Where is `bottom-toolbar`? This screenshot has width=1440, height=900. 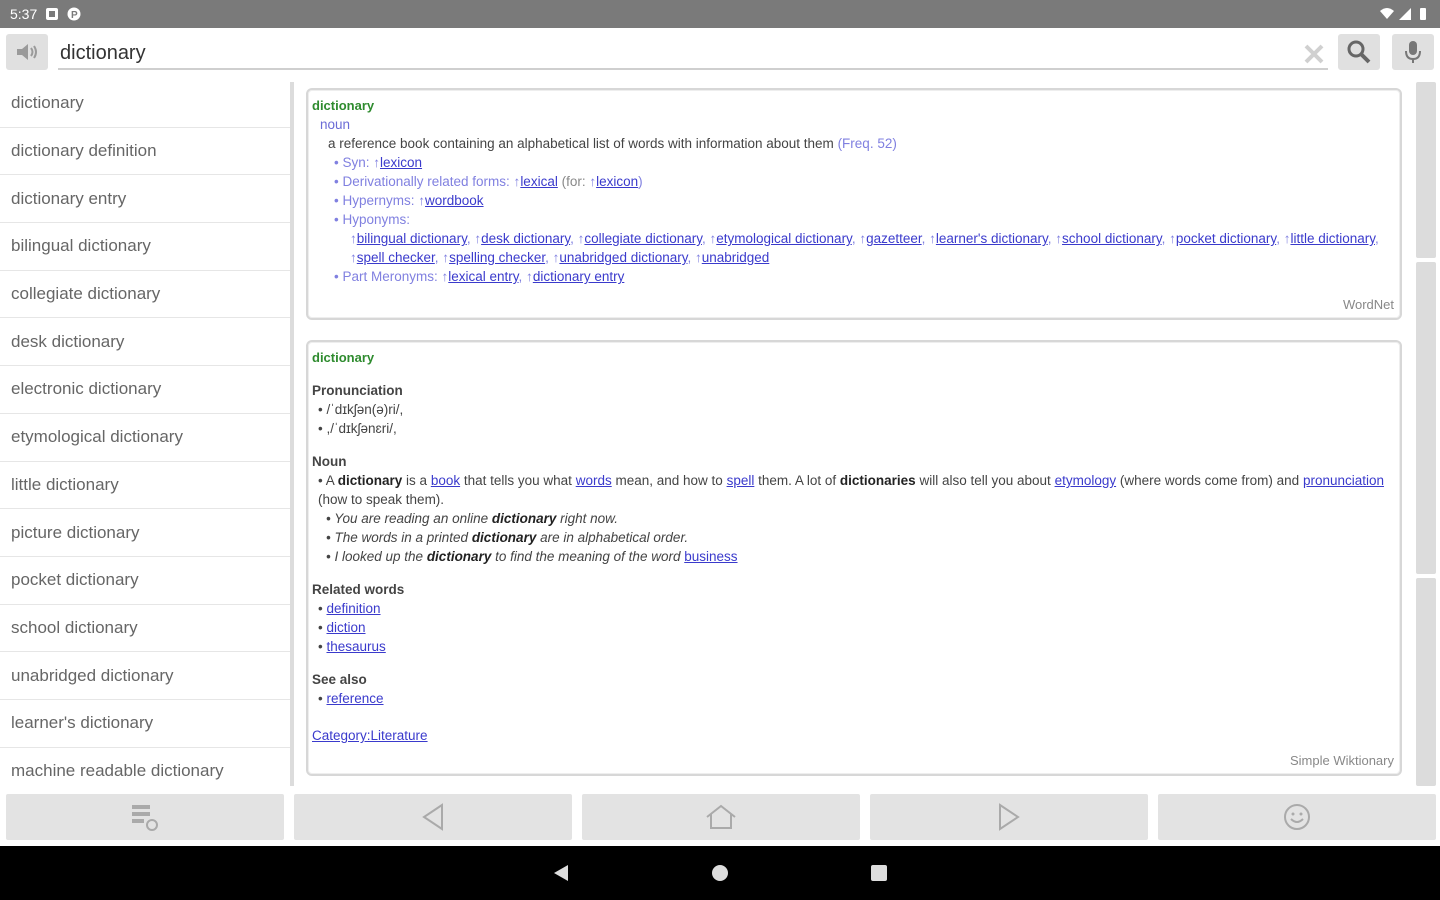
bottom-toolbar is located at coordinates (720, 817).